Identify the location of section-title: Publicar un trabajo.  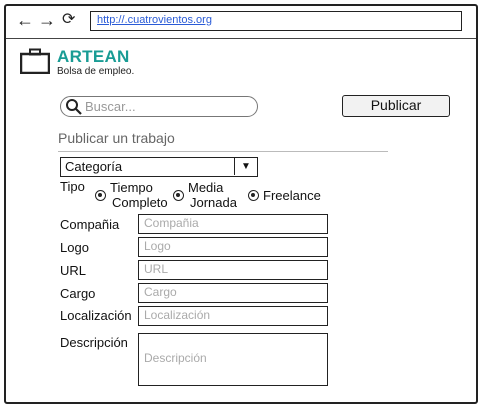
(116, 138).